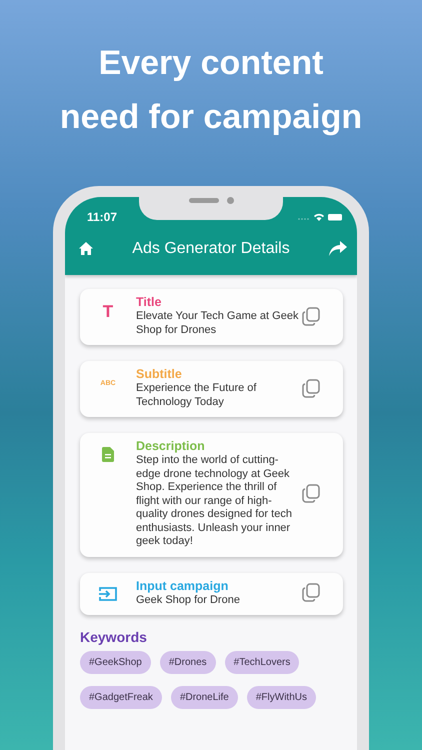 The width and height of the screenshot is (422, 750). What do you see at coordinates (188, 600) in the screenshot?
I see `card-text: Geek Shop for Drone` at bounding box center [188, 600].